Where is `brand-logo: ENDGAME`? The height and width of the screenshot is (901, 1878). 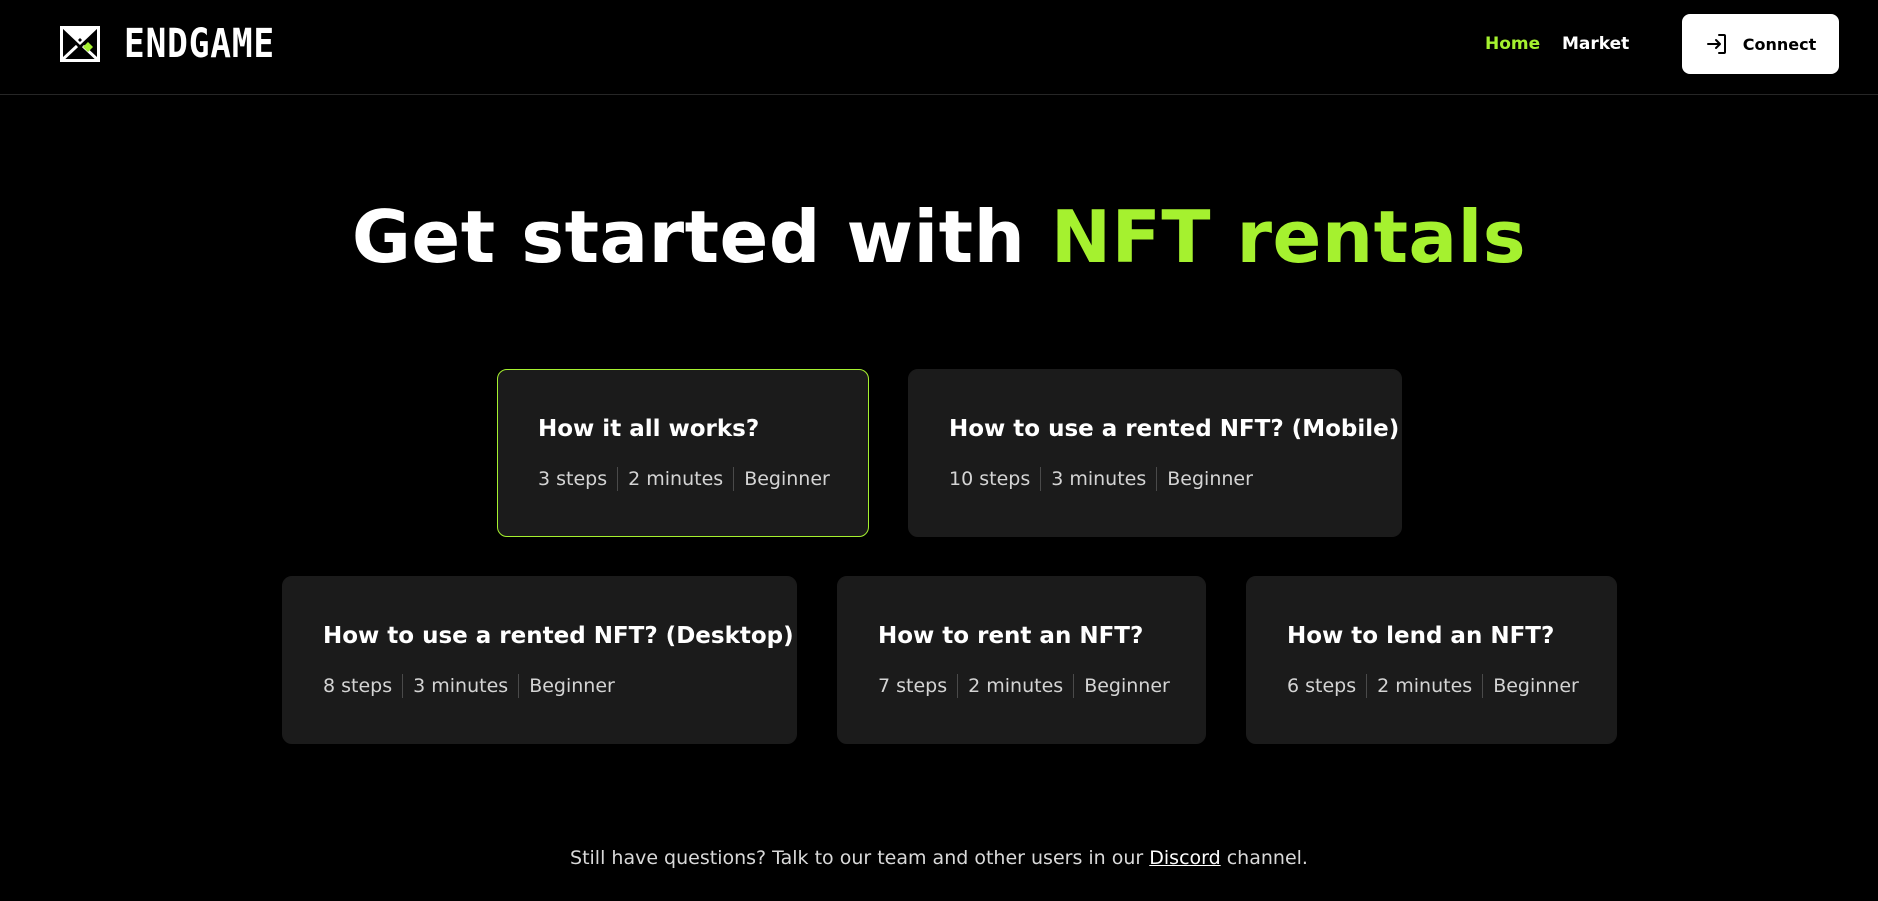
brand-logo: ENDGAME is located at coordinates (180, 44).